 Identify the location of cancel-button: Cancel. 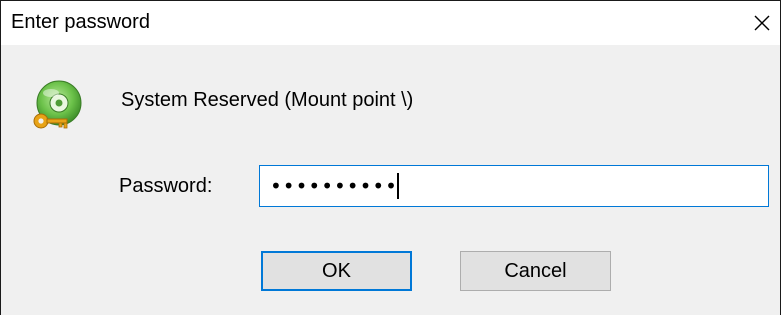
(535, 271).